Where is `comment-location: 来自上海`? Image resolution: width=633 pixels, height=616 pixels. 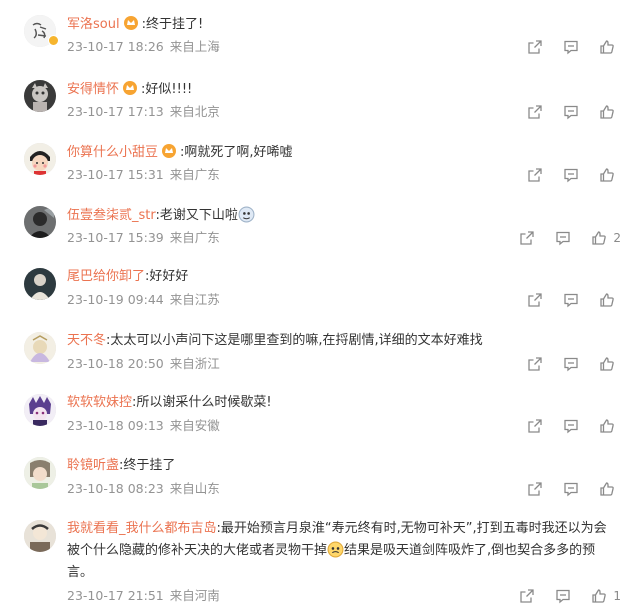
comment-location: 来自上海 is located at coordinates (194, 46).